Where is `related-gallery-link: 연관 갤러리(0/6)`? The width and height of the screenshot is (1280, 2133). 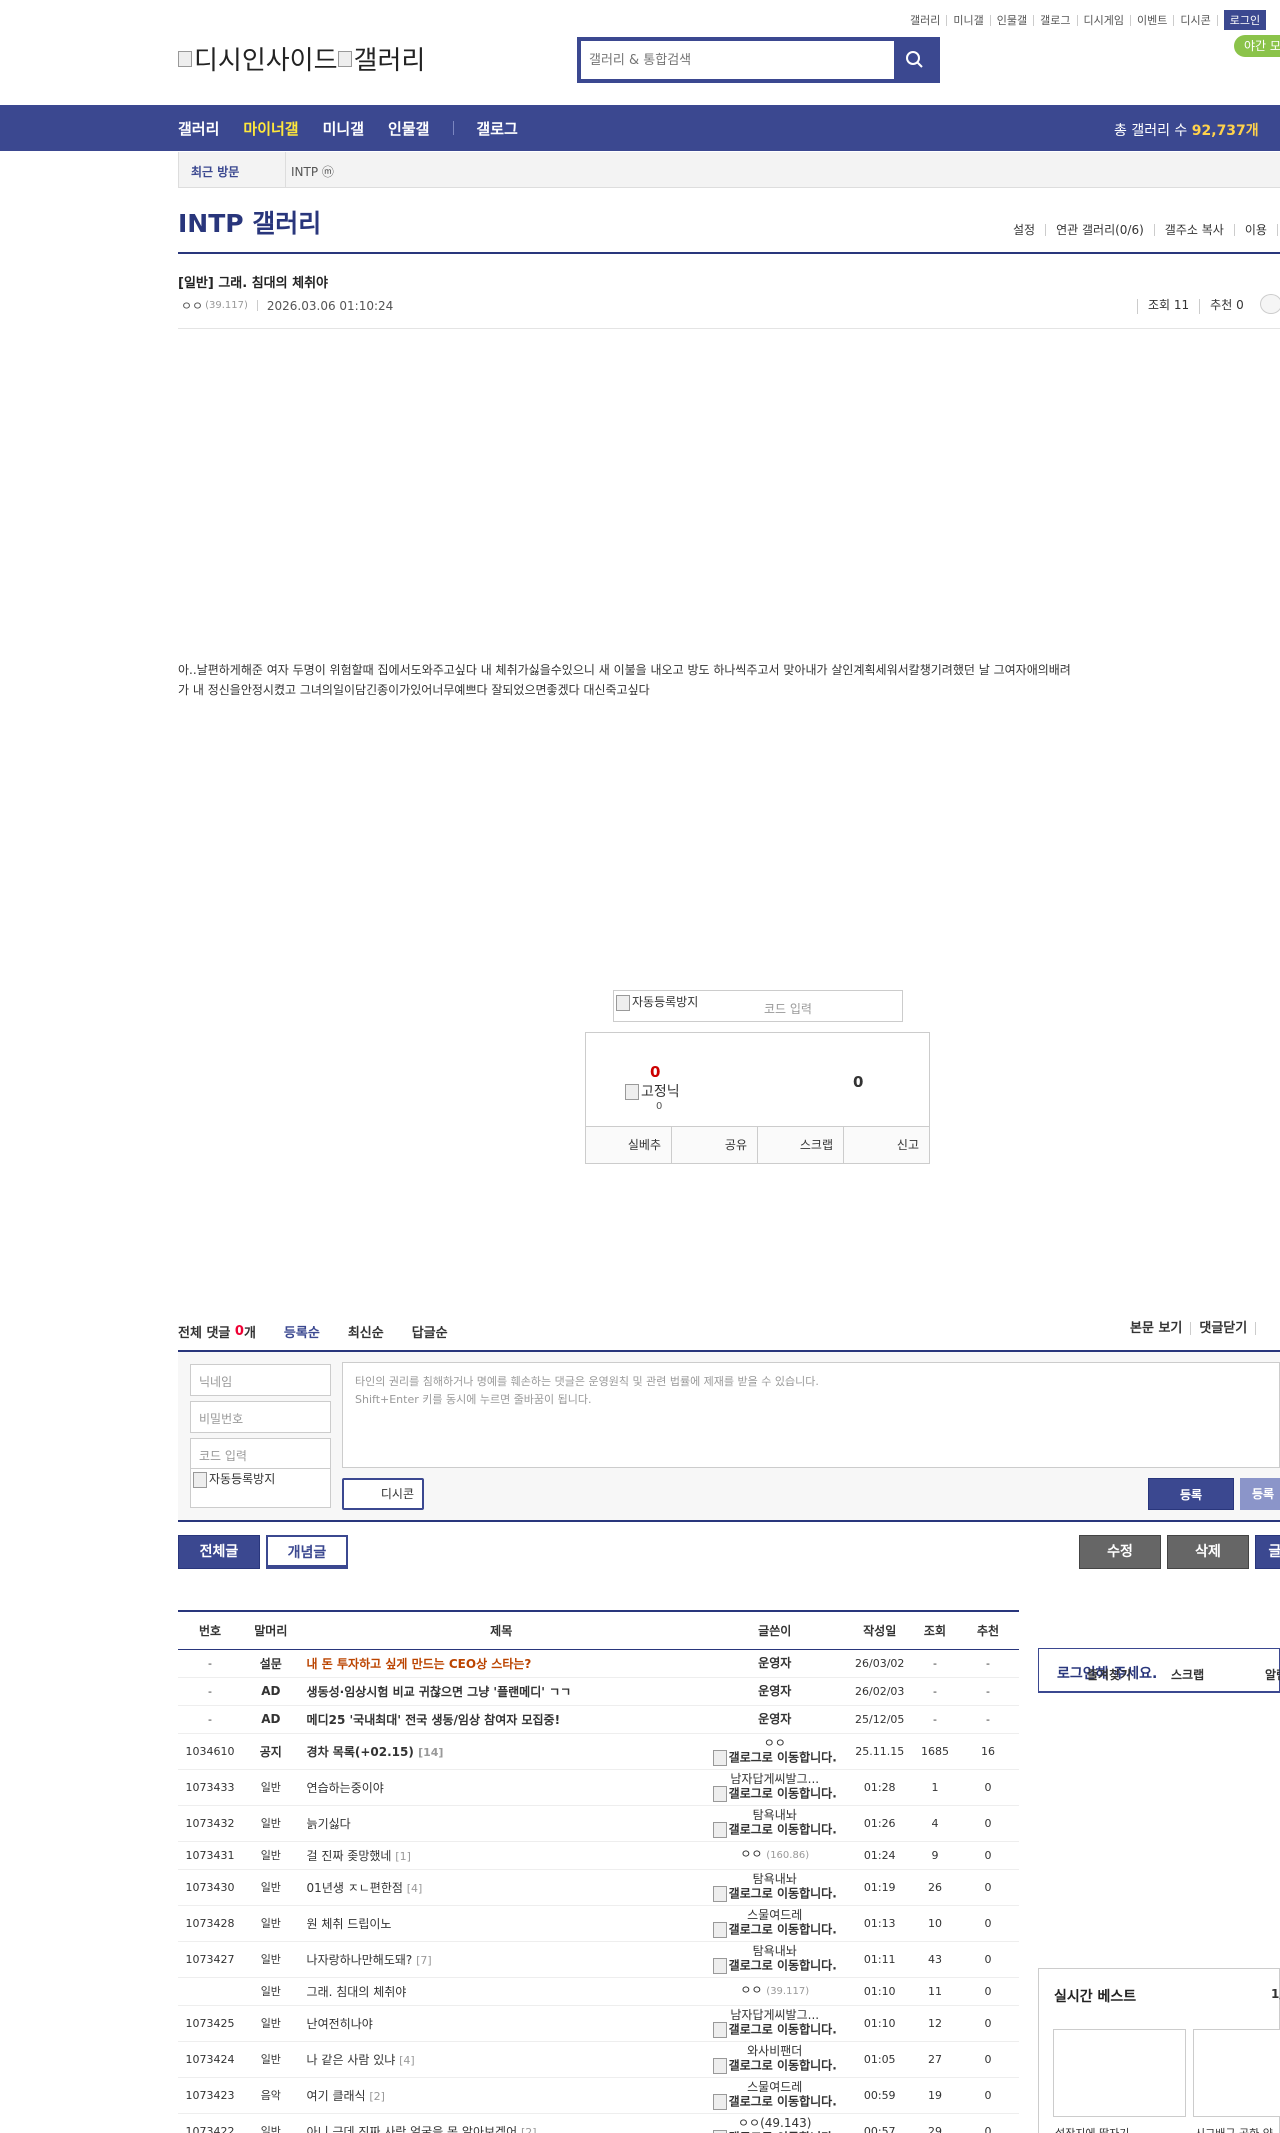
related-gallery-link: 연관 갤러리(0/6) is located at coordinates (1100, 230).